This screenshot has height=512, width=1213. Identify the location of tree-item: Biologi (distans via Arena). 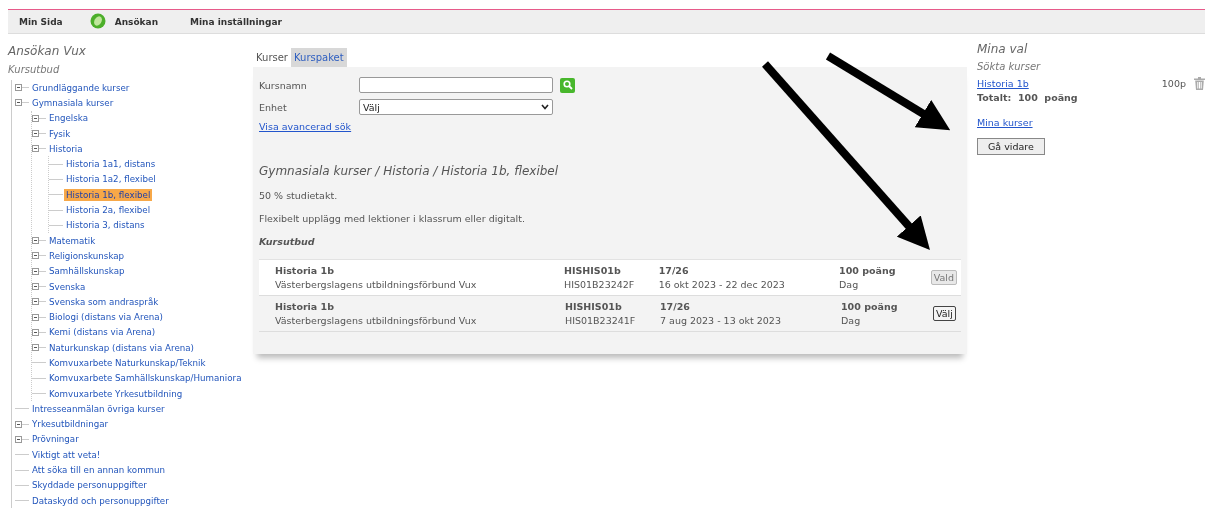
(106, 317).